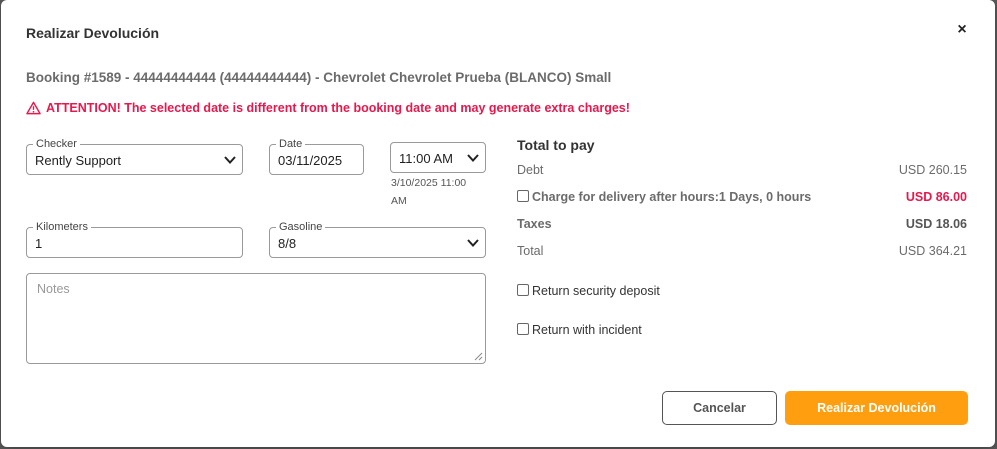 The width and height of the screenshot is (997, 449). Describe the element at coordinates (301, 227) in the screenshot. I see `gasoline-label: Gasoline` at that location.